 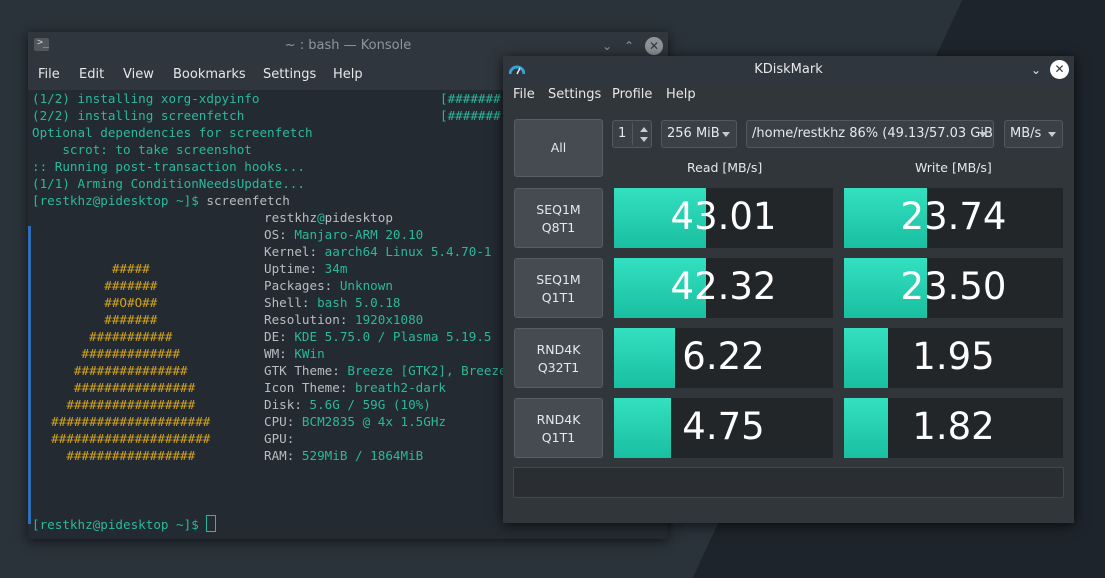 I want to click on write-speed-value: 1.82, so click(x=953, y=426).